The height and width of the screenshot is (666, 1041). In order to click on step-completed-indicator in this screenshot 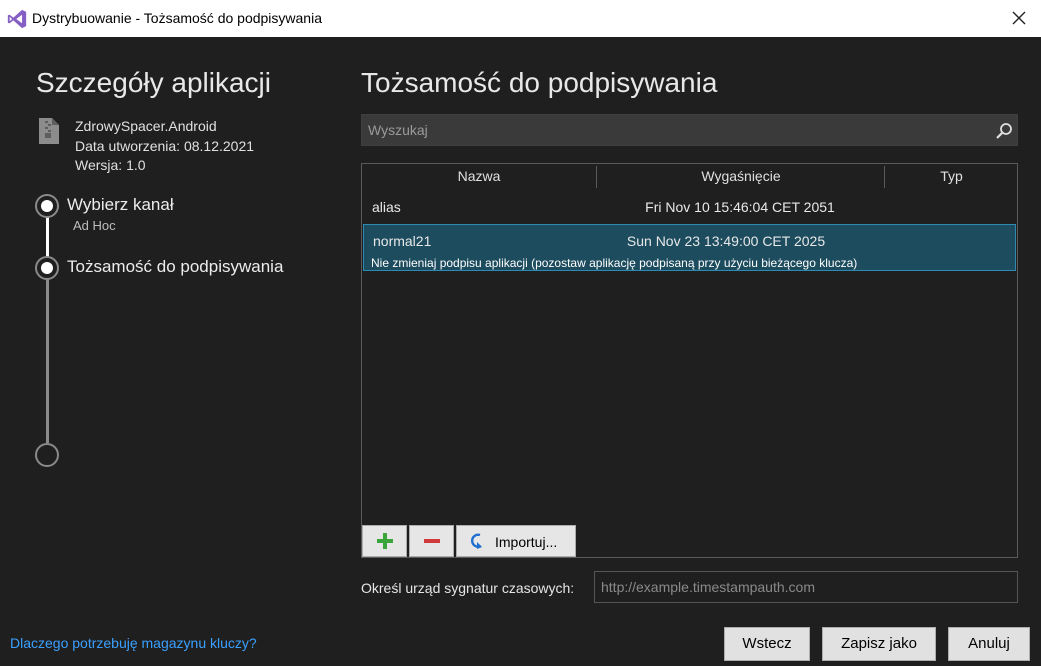, I will do `click(47, 206)`.